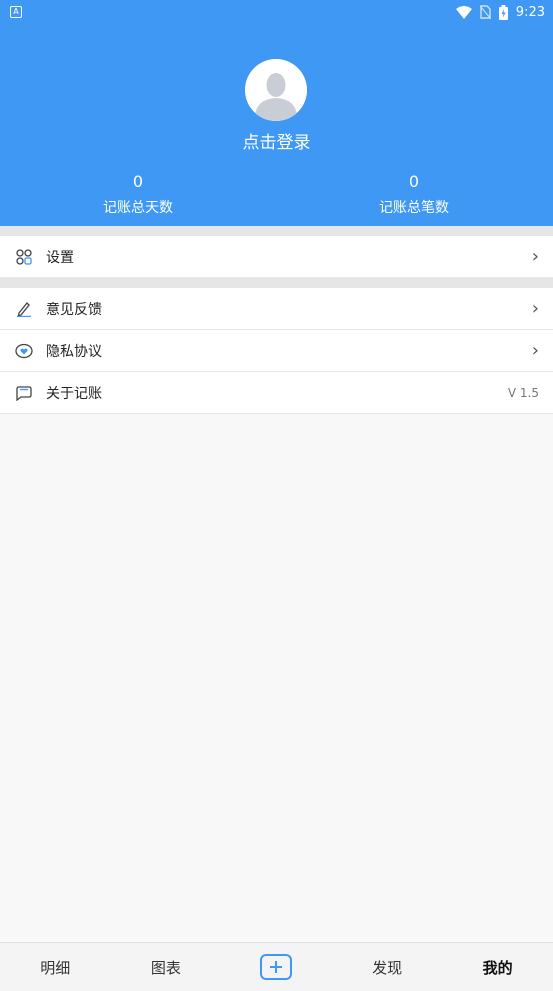 Image resolution: width=553 pixels, height=991 pixels. What do you see at coordinates (276, 393) in the screenshot?
I see `menu-item-about: 关于记账 V 1.5` at bounding box center [276, 393].